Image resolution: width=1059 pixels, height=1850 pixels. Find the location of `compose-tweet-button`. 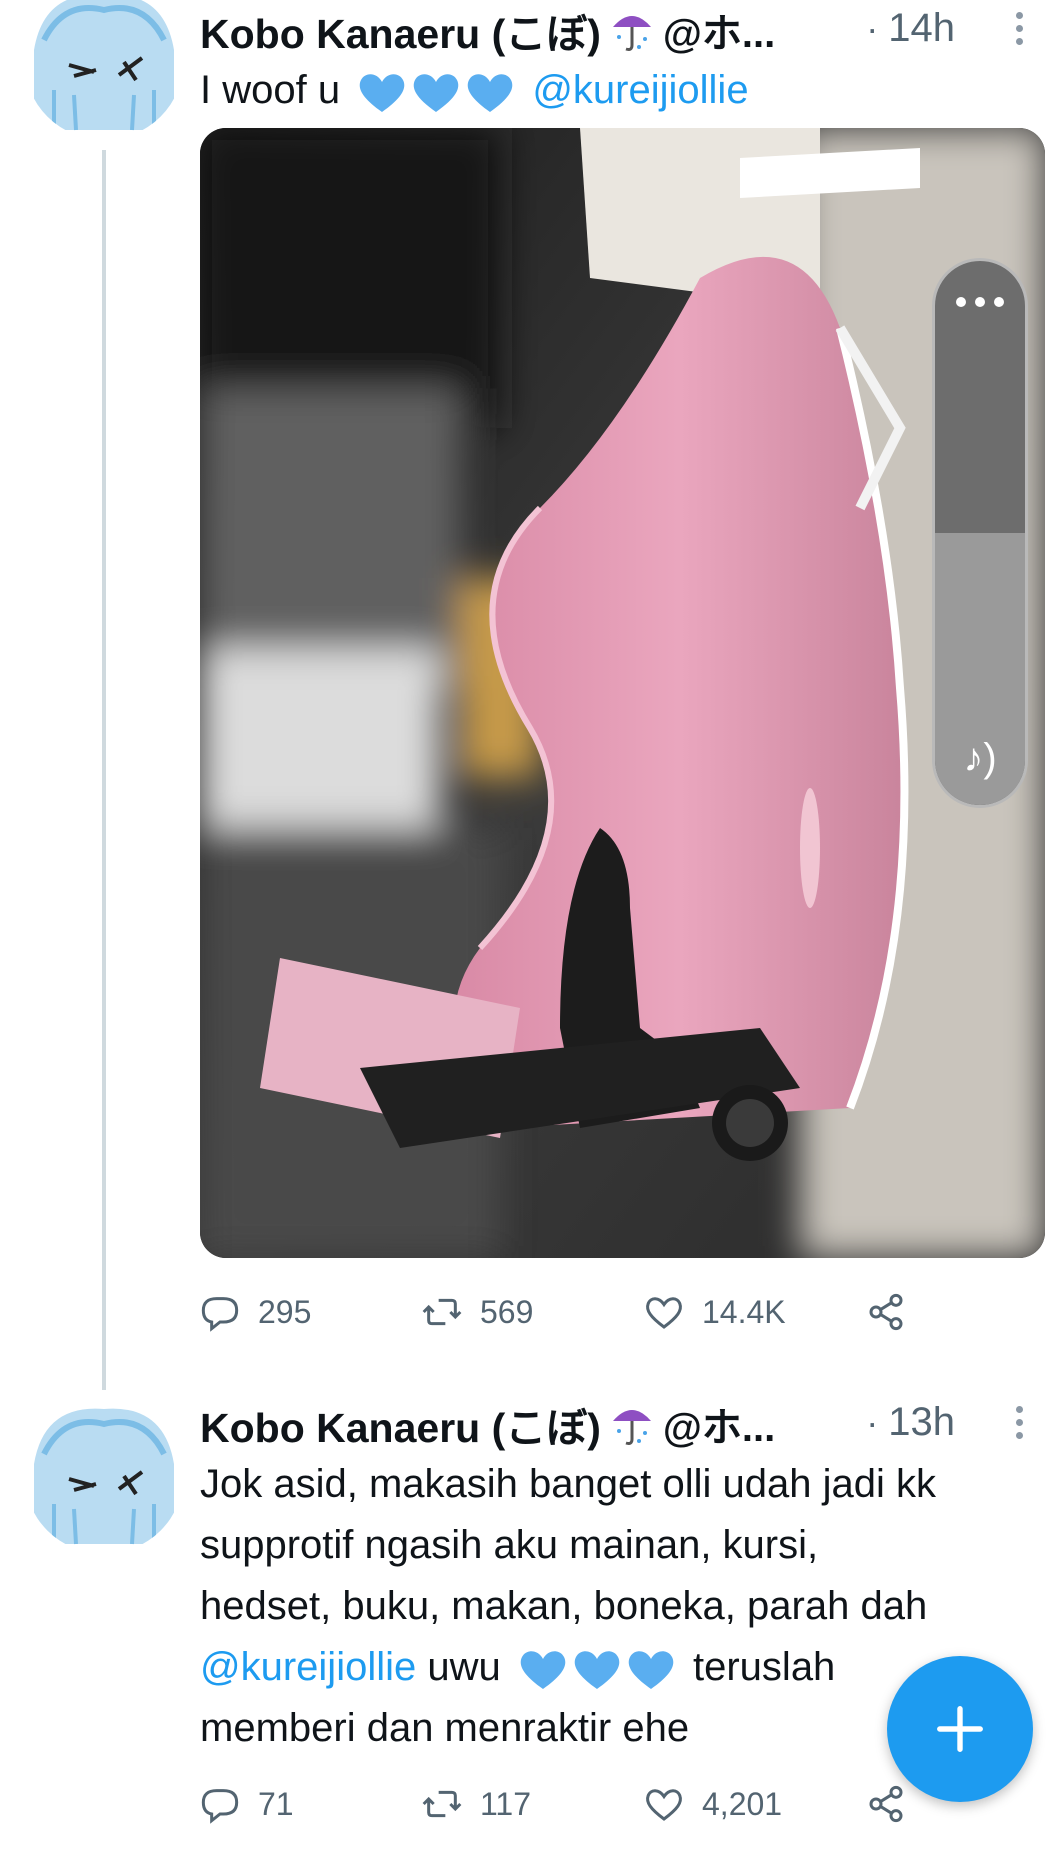

compose-tweet-button is located at coordinates (960, 1729).